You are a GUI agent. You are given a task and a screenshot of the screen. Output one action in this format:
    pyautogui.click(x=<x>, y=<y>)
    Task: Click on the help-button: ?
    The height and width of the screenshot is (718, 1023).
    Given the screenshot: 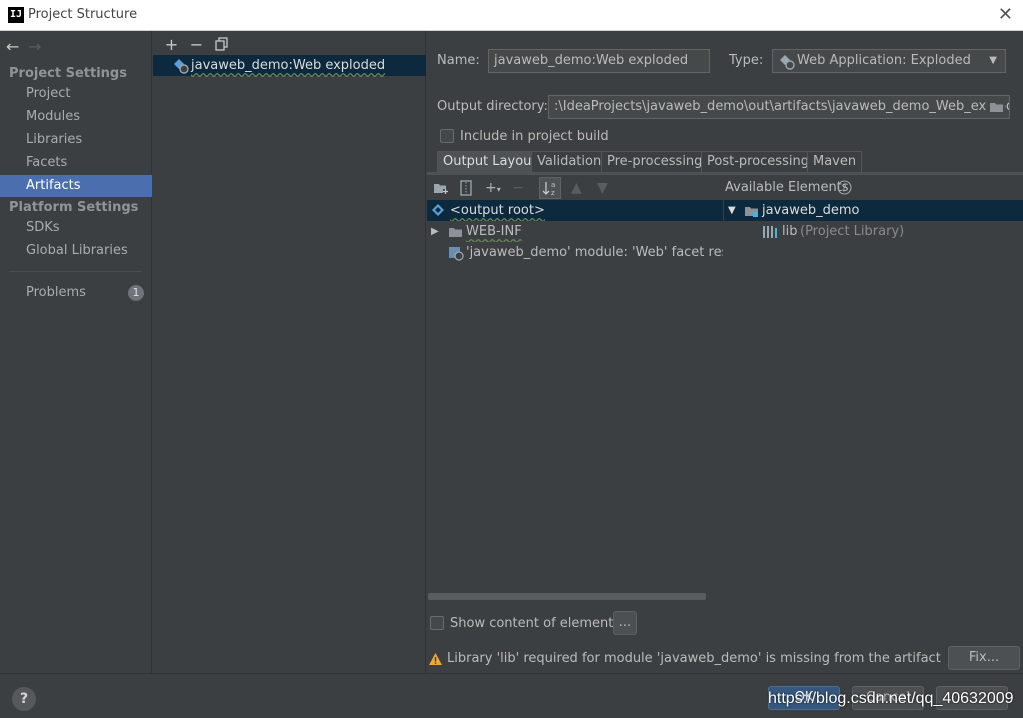 What is the action you would take?
    pyautogui.click(x=24, y=699)
    